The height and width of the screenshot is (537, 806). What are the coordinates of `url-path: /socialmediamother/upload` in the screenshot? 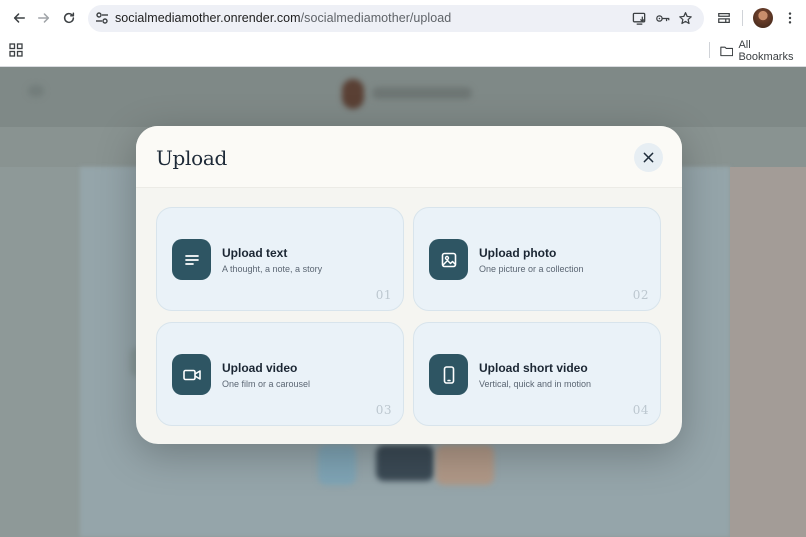 It's located at (376, 18).